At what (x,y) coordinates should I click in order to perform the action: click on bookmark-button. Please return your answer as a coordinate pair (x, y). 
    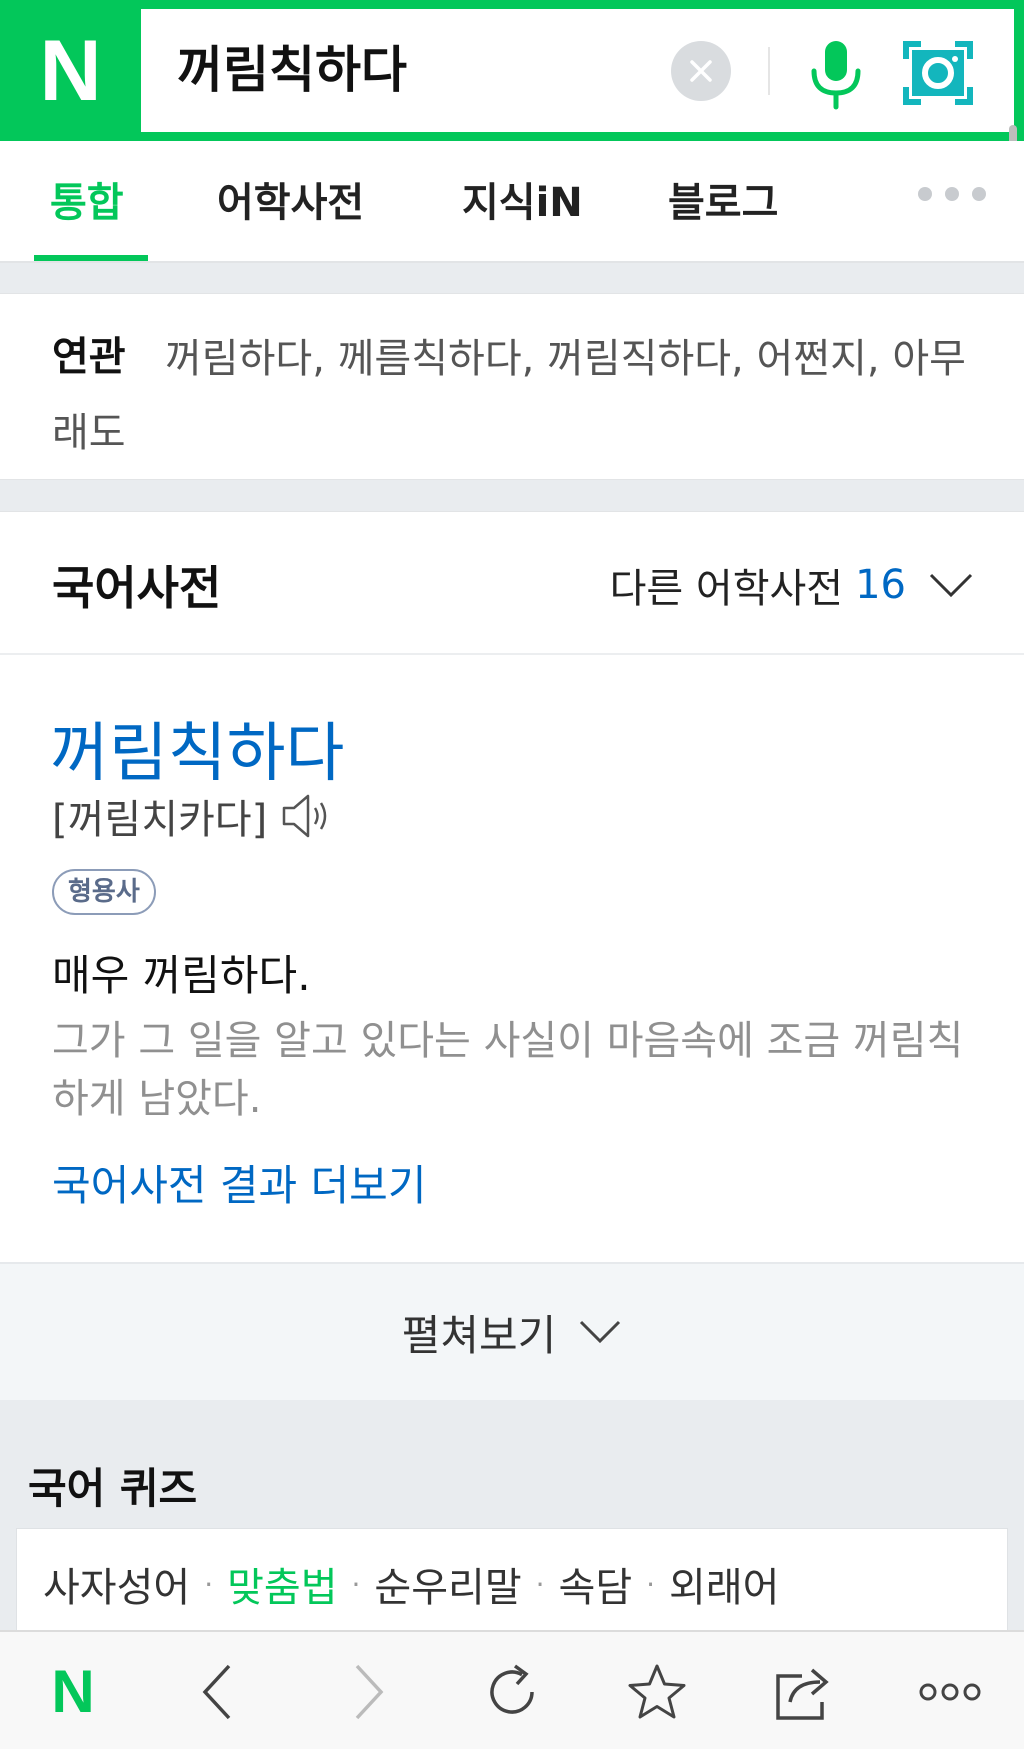
    Looking at the image, I should click on (657, 1690).